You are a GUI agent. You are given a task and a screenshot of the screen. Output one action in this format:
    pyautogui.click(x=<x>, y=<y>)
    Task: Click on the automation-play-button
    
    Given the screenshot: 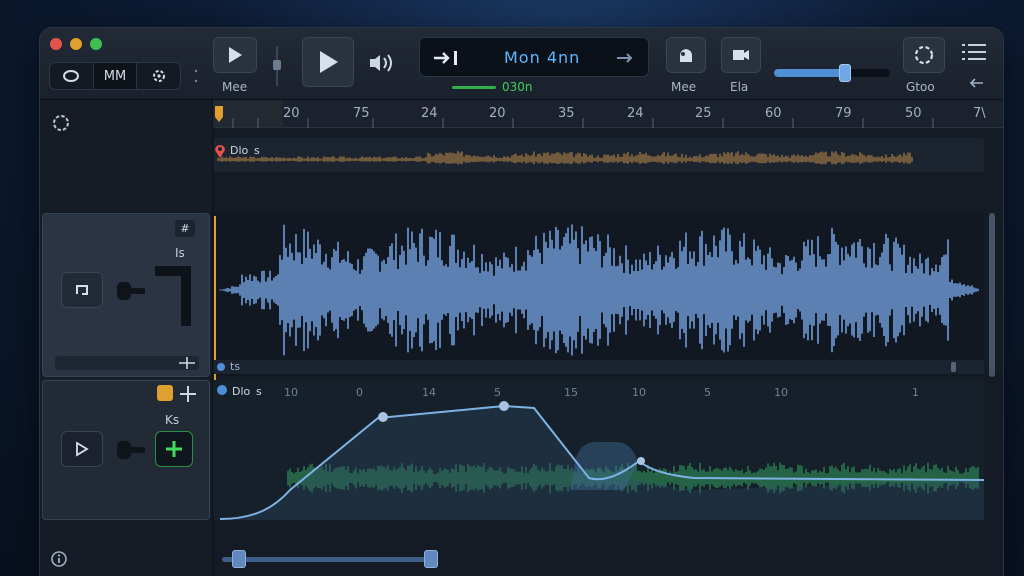 What is the action you would take?
    pyautogui.click(x=82, y=449)
    